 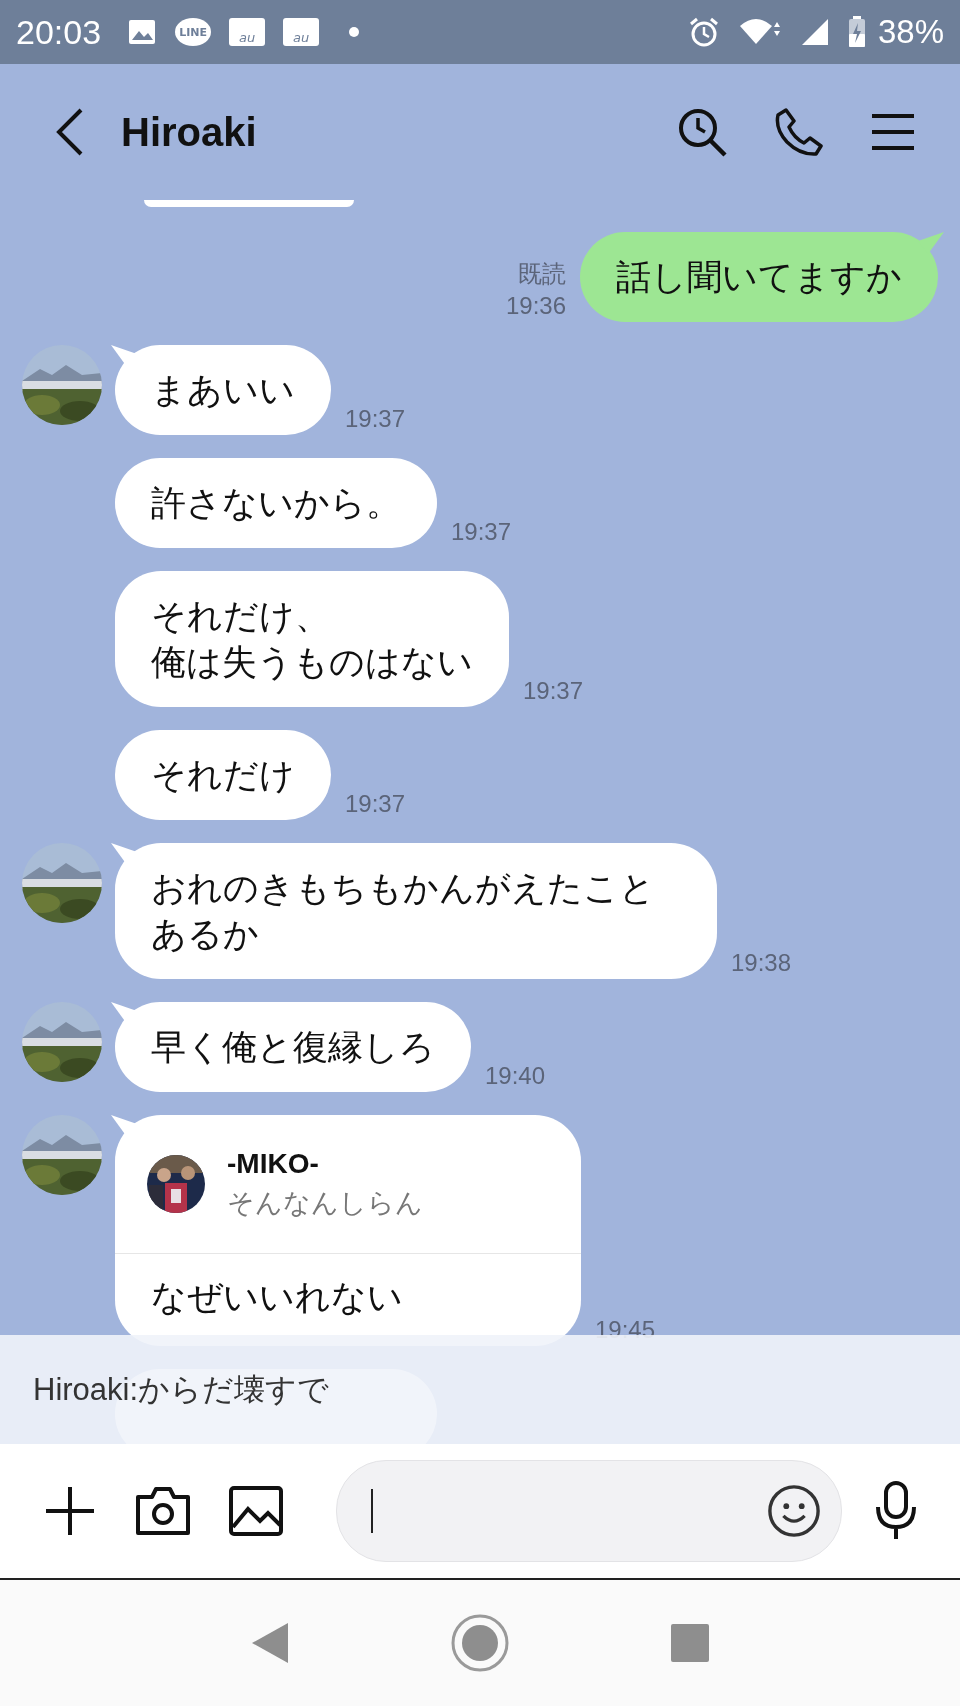 What do you see at coordinates (690, 1643) in the screenshot?
I see `recent-apps-icon` at bounding box center [690, 1643].